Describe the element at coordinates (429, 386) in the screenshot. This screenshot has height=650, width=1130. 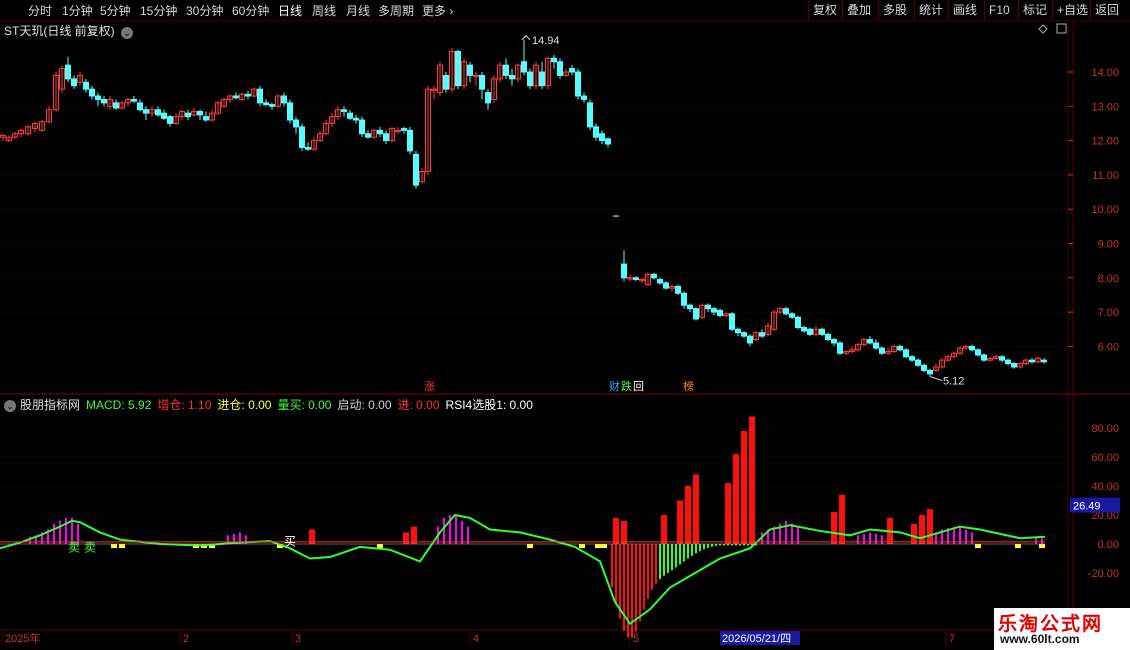
I see `event-marker-0: 涨` at that location.